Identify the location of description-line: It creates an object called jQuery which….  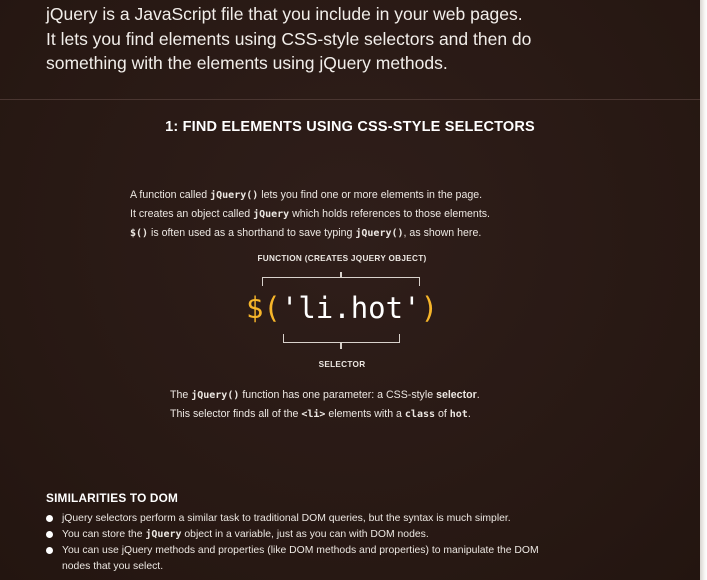
(365, 214).